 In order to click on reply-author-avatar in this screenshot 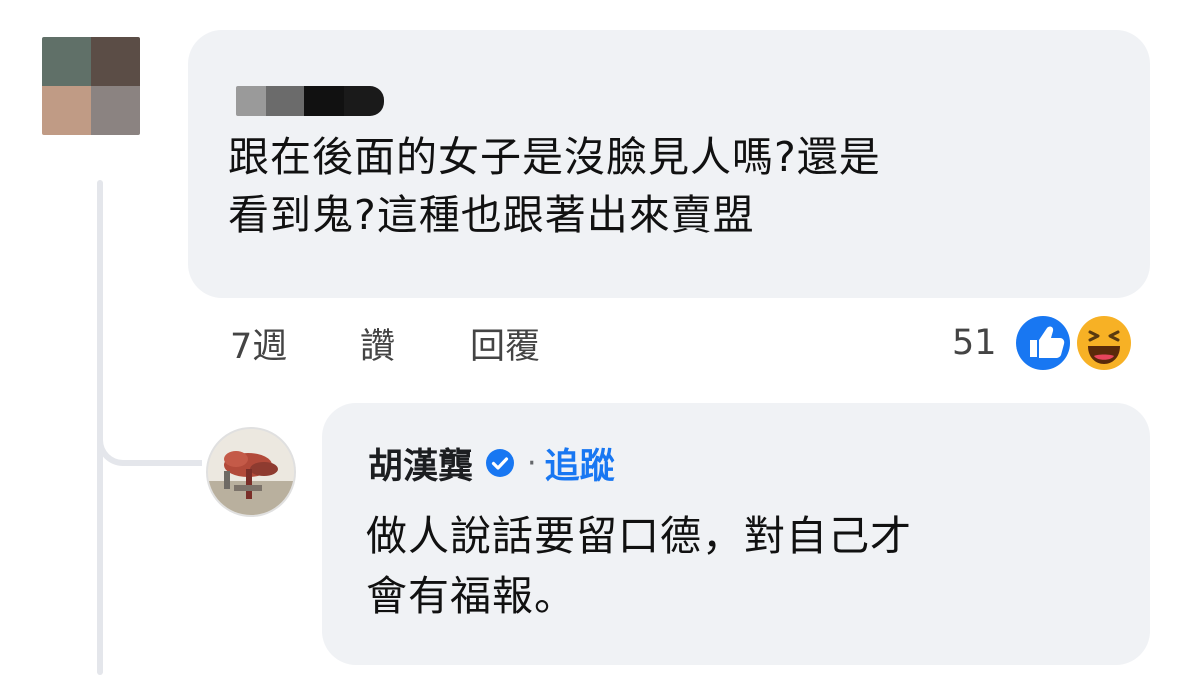, I will do `click(251, 472)`.